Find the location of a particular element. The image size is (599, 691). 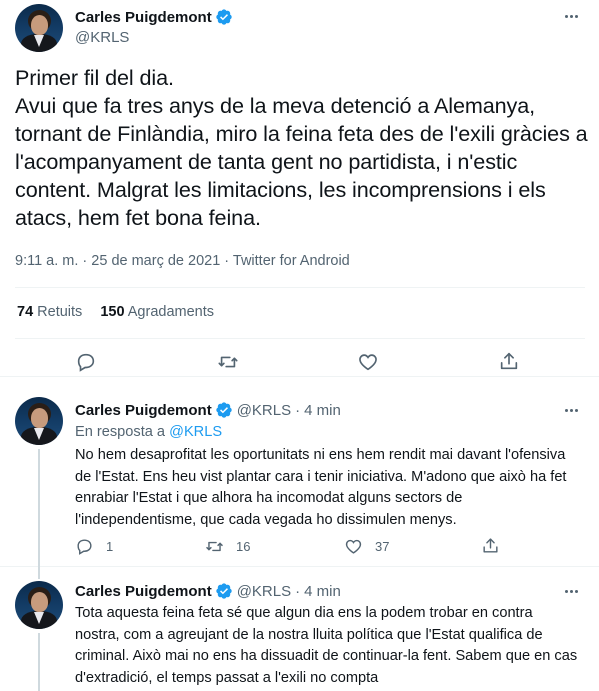

likes-count: 150 is located at coordinates (112, 312).